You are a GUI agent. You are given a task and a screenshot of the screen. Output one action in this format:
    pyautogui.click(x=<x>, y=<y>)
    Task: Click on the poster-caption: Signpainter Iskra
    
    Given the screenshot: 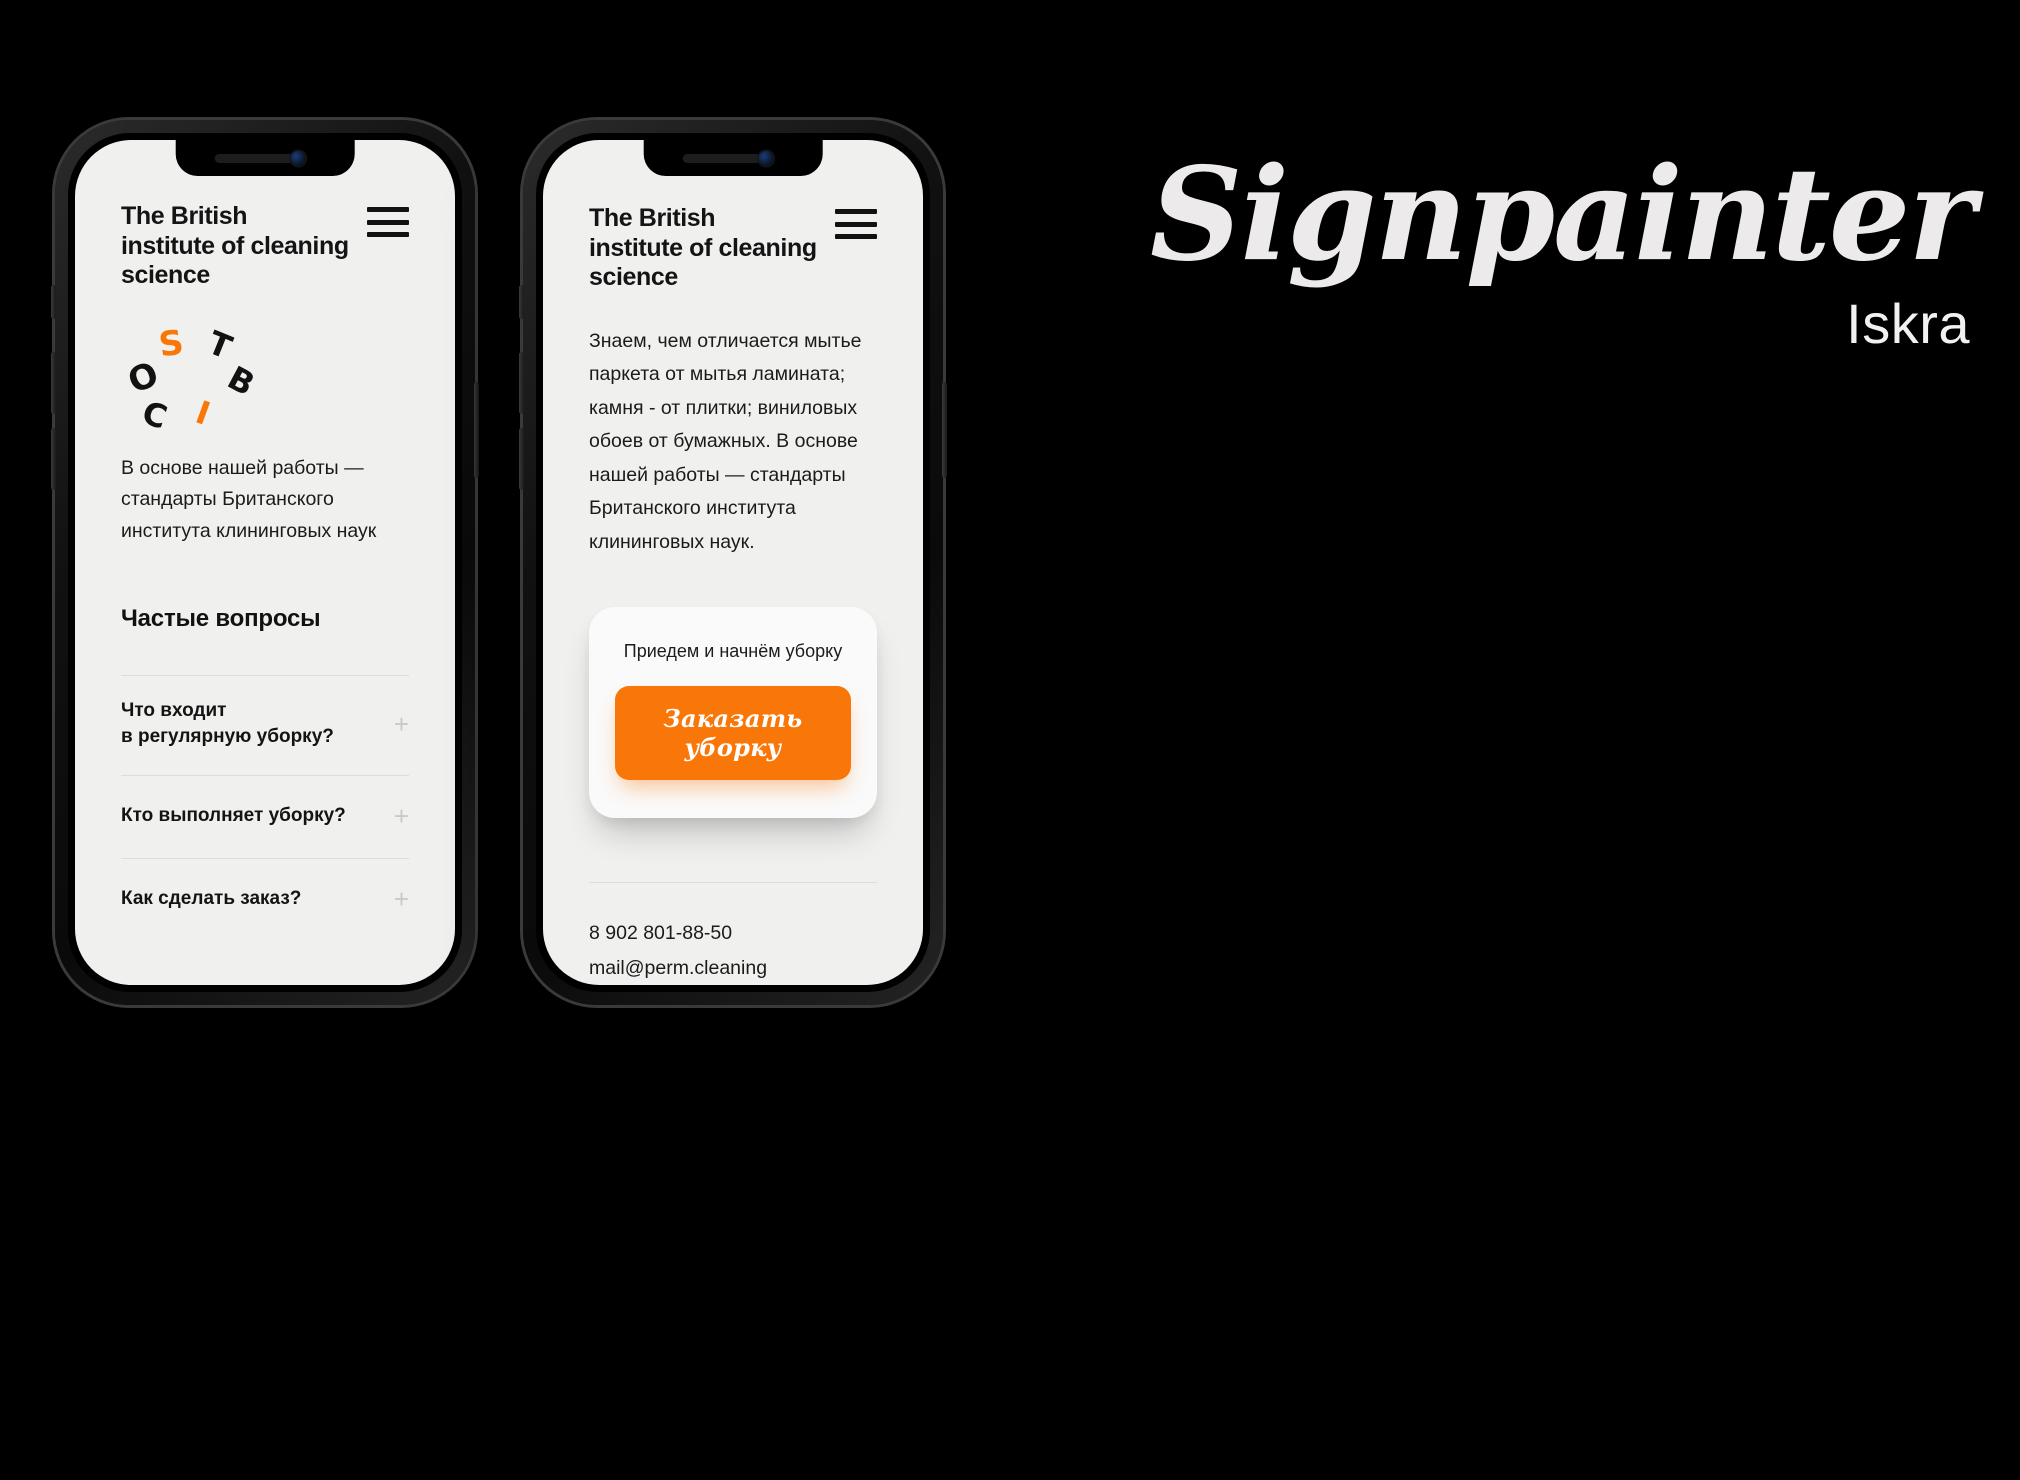 What is the action you would take?
    pyautogui.click(x=1563, y=248)
    